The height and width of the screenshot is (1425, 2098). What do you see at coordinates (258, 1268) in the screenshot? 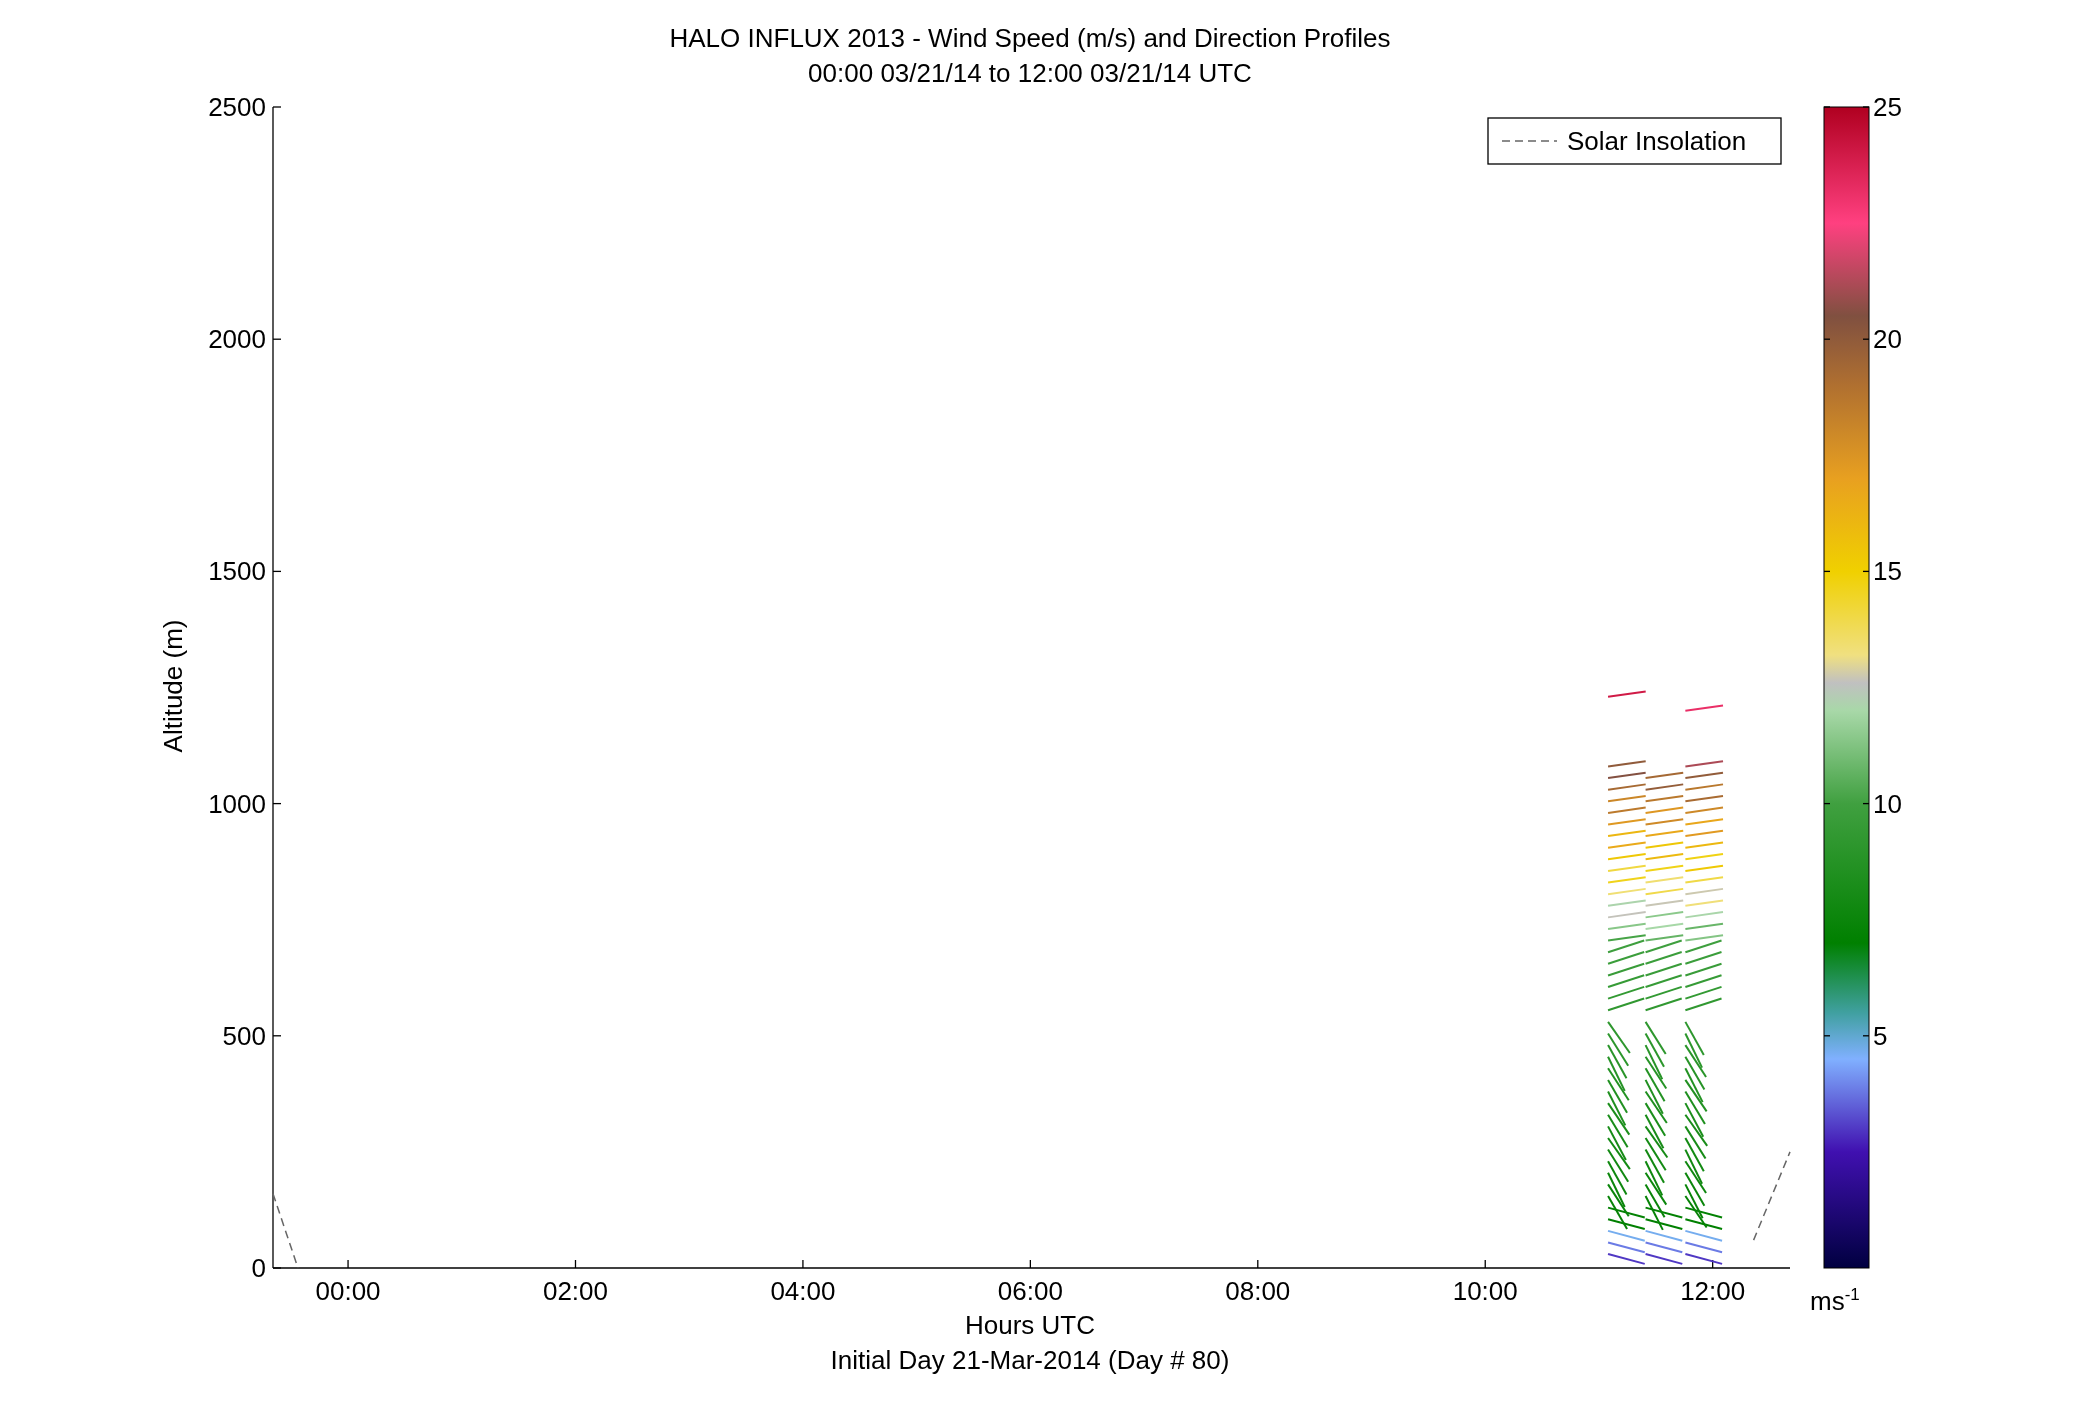
I see `axis-tick-label: 0` at bounding box center [258, 1268].